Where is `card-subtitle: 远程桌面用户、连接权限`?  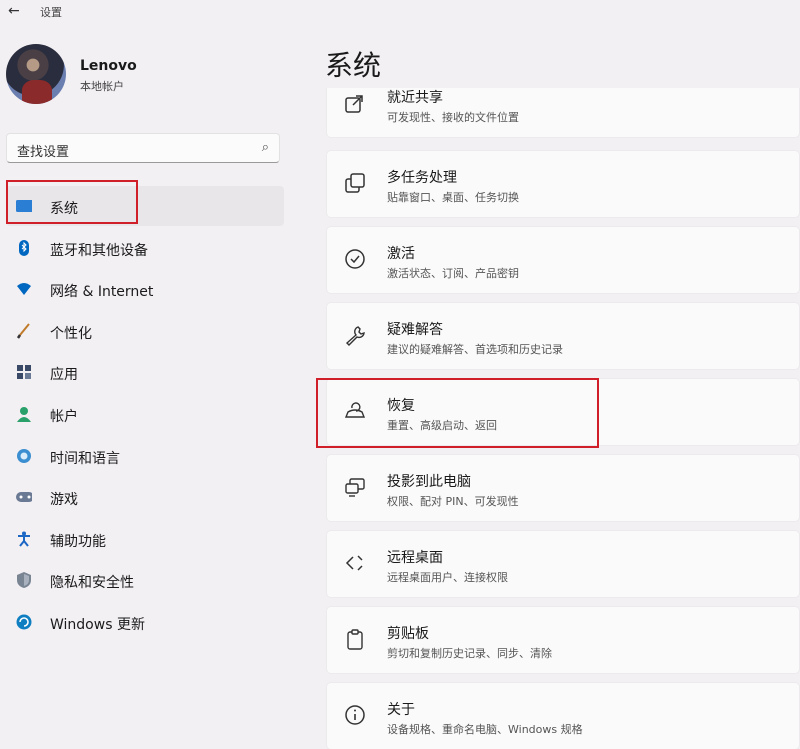 card-subtitle: 远程桌面用户、连接权限 is located at coordinates (447, 577).